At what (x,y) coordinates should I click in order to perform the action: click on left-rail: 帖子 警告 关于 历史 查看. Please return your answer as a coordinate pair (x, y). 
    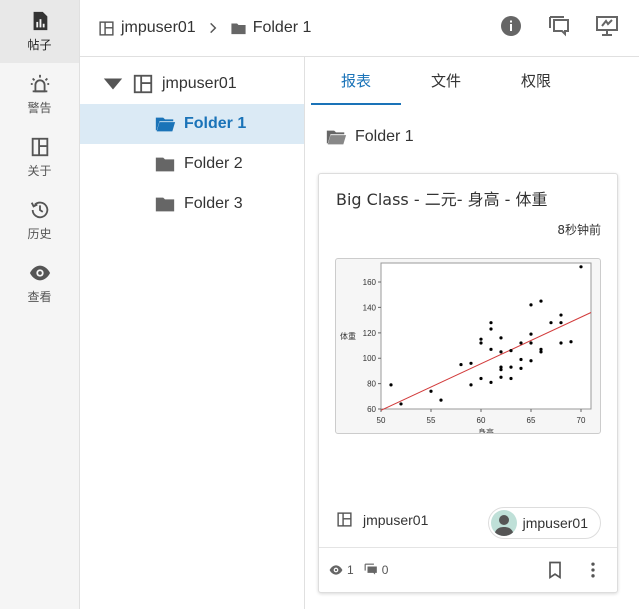
    Looking at the image, I should click on (40, 304).